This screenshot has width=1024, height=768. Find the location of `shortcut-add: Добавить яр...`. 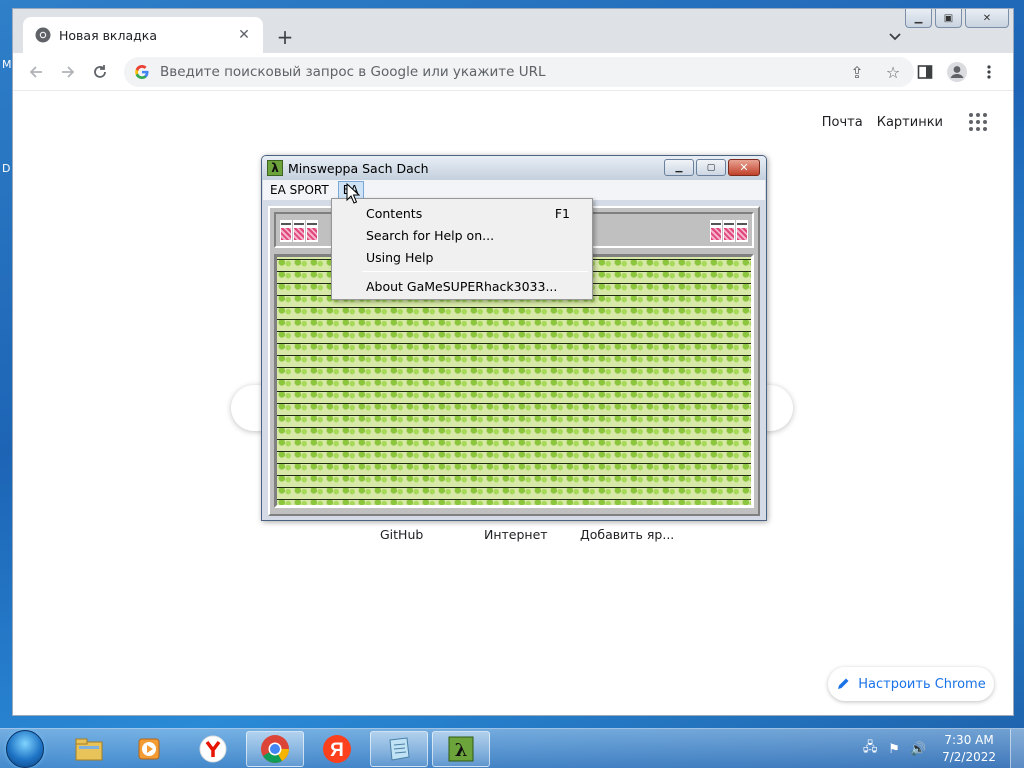

shortcut-add: Добавить яр... is located at coordinates (627, 534).